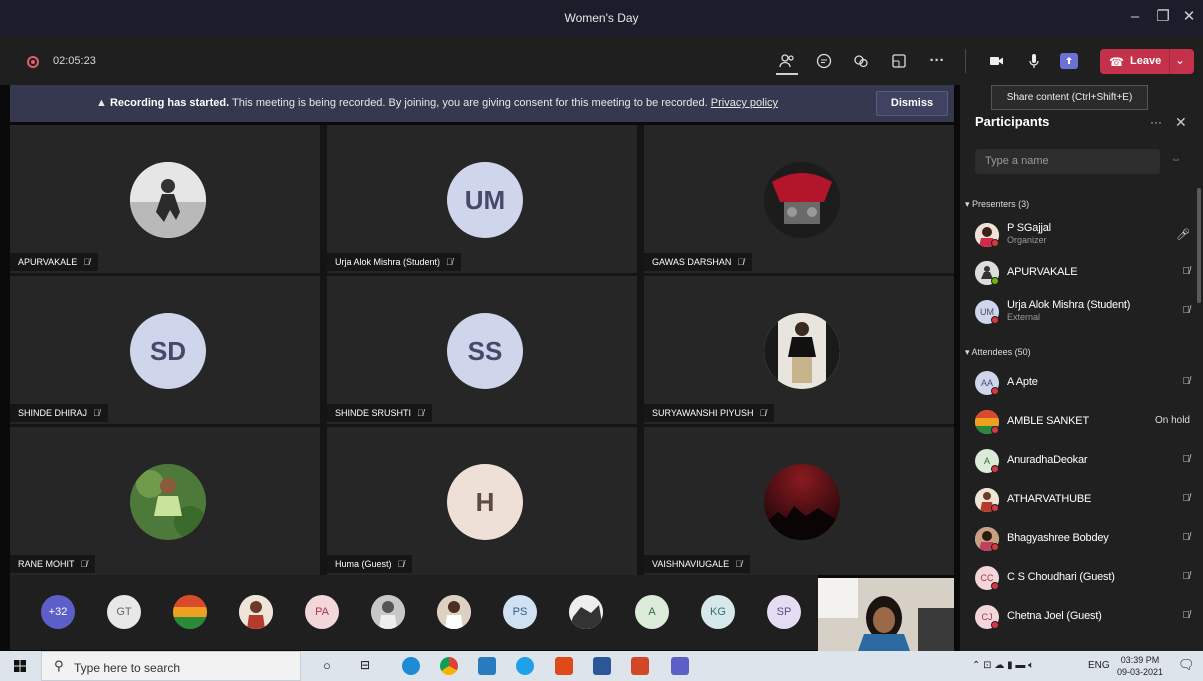 The width and height of the screenshot is (1203, 681). I want to click on cortana-icon: ○, so click(332, 667).